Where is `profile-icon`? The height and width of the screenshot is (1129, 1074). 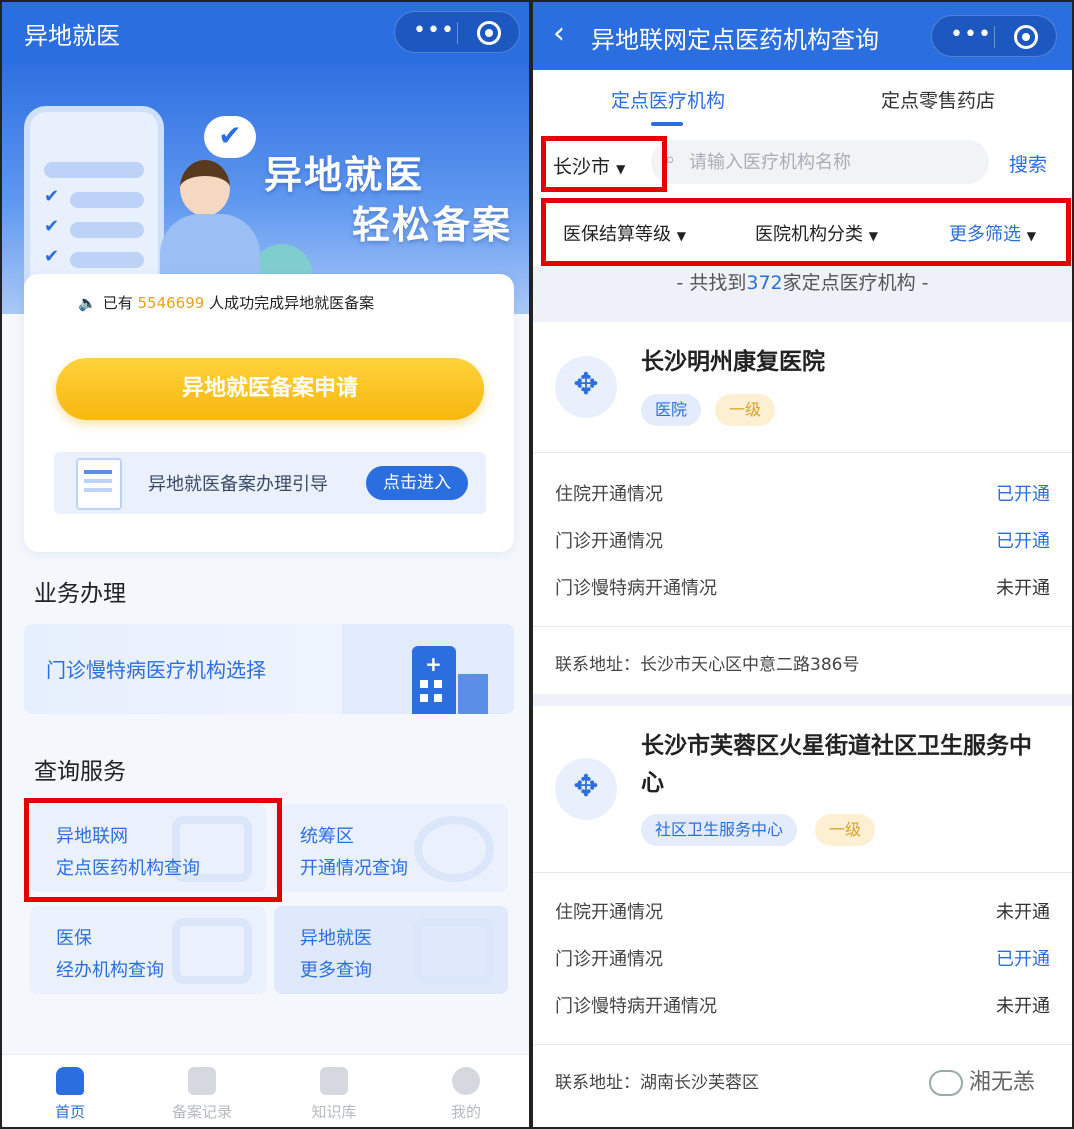 profile-icon is located at coordinates (466, 1081).